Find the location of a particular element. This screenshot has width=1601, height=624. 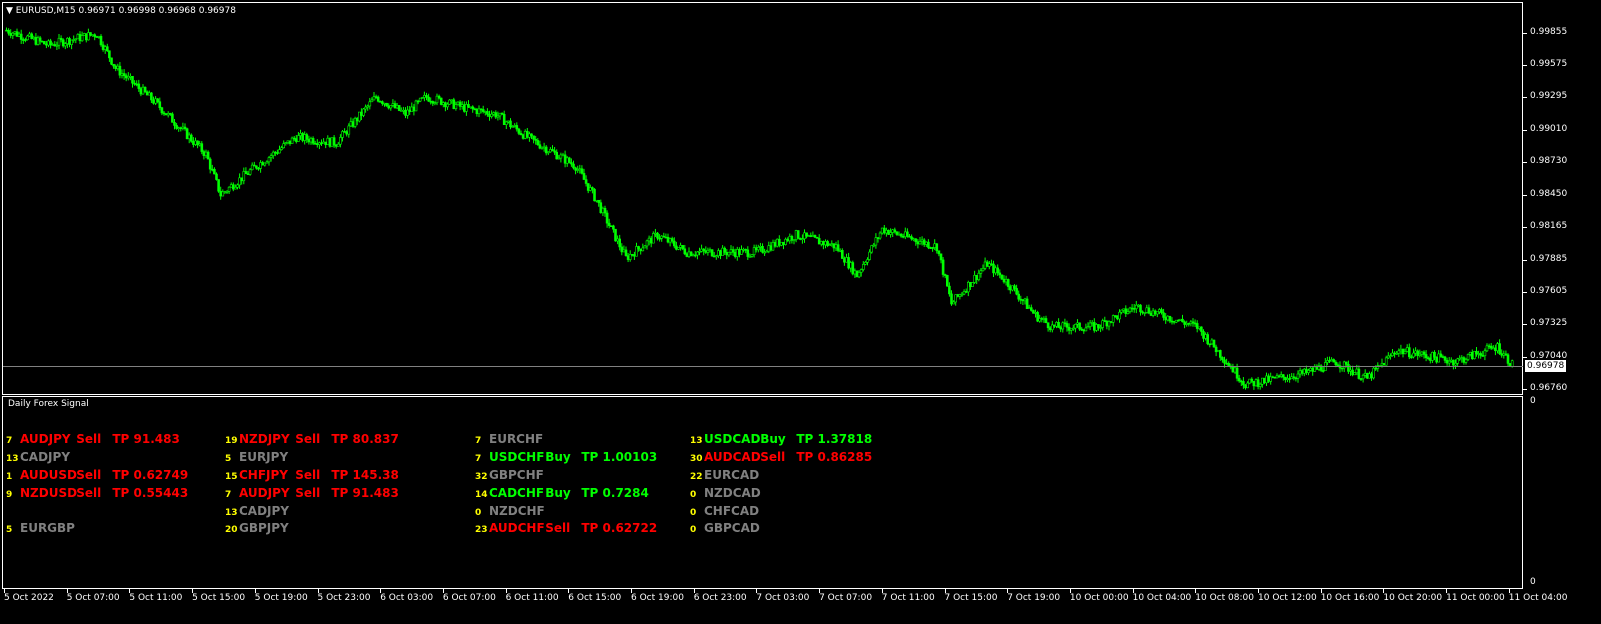

signal-symbol: USDCHF is located at coordinates (517, 457).